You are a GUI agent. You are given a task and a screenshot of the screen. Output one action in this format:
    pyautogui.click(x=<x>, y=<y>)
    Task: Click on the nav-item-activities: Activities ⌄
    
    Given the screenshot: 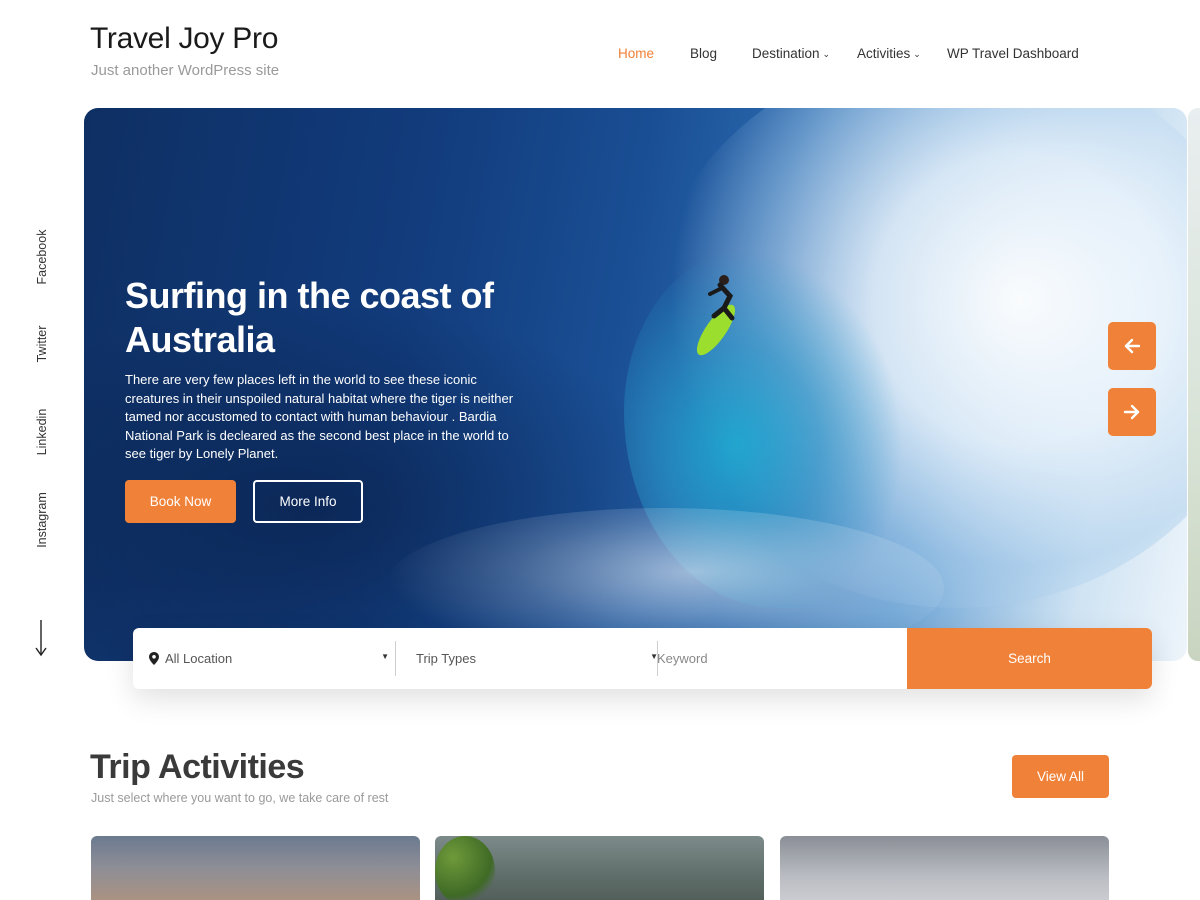 What is the action you would take?
    pyautogui.click(x=889, y=53)
    